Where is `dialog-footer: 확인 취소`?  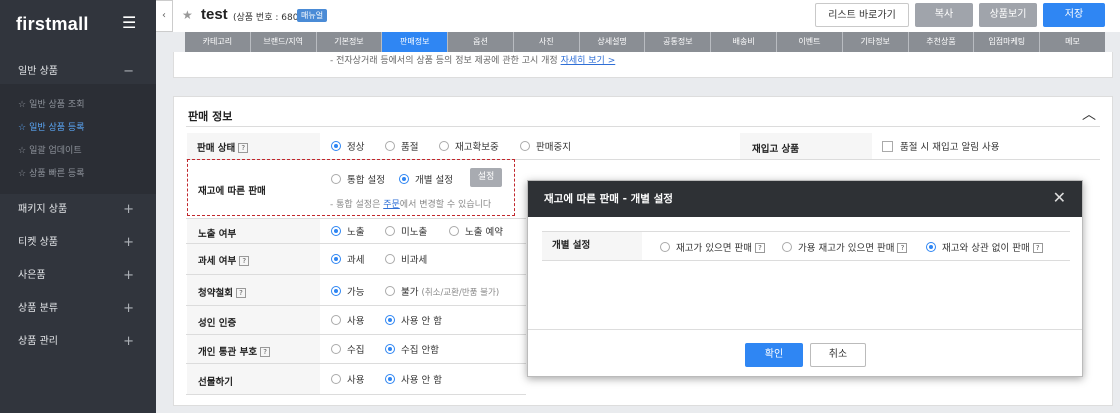
dialog-footer: 확인 취소 is located at coordinates (805, 353).